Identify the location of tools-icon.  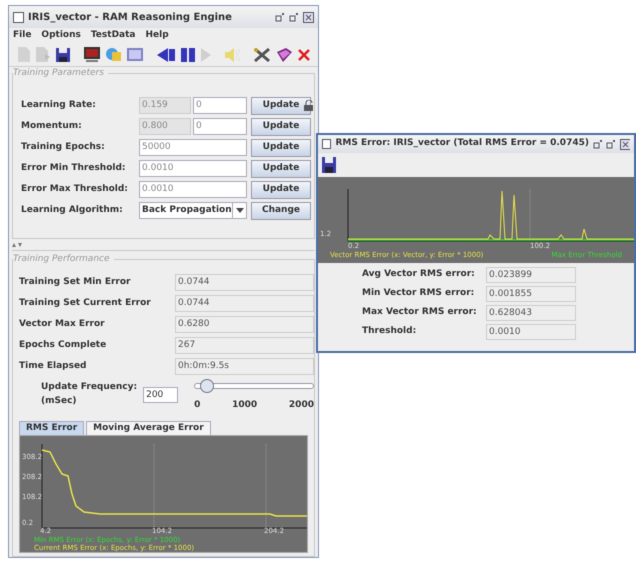
(261, 54).